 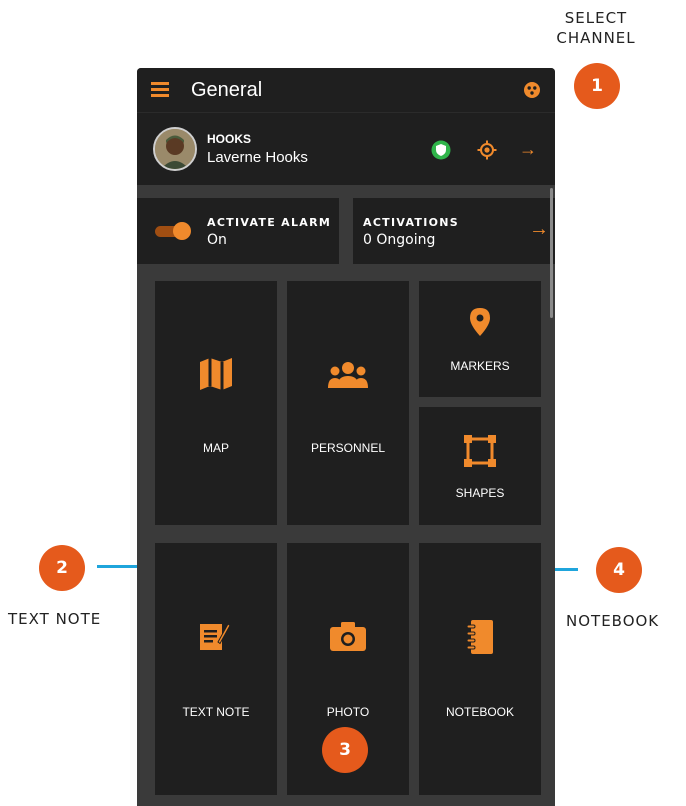 What do you see at coordinates (596, 18) in the screenshot?
I see `select-channel-line1: SELECT` at bounding box center [596, 18].